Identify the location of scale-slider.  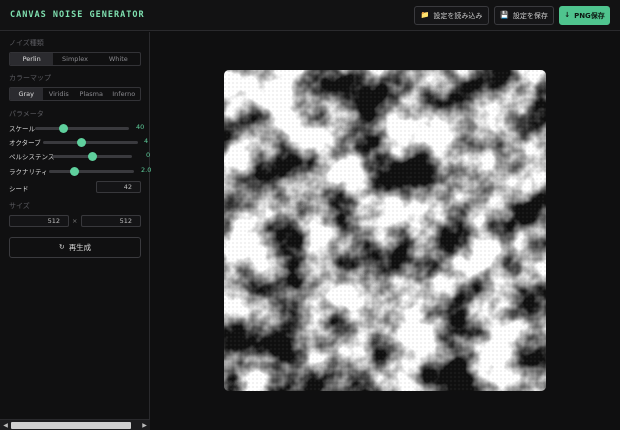
(82, 128).